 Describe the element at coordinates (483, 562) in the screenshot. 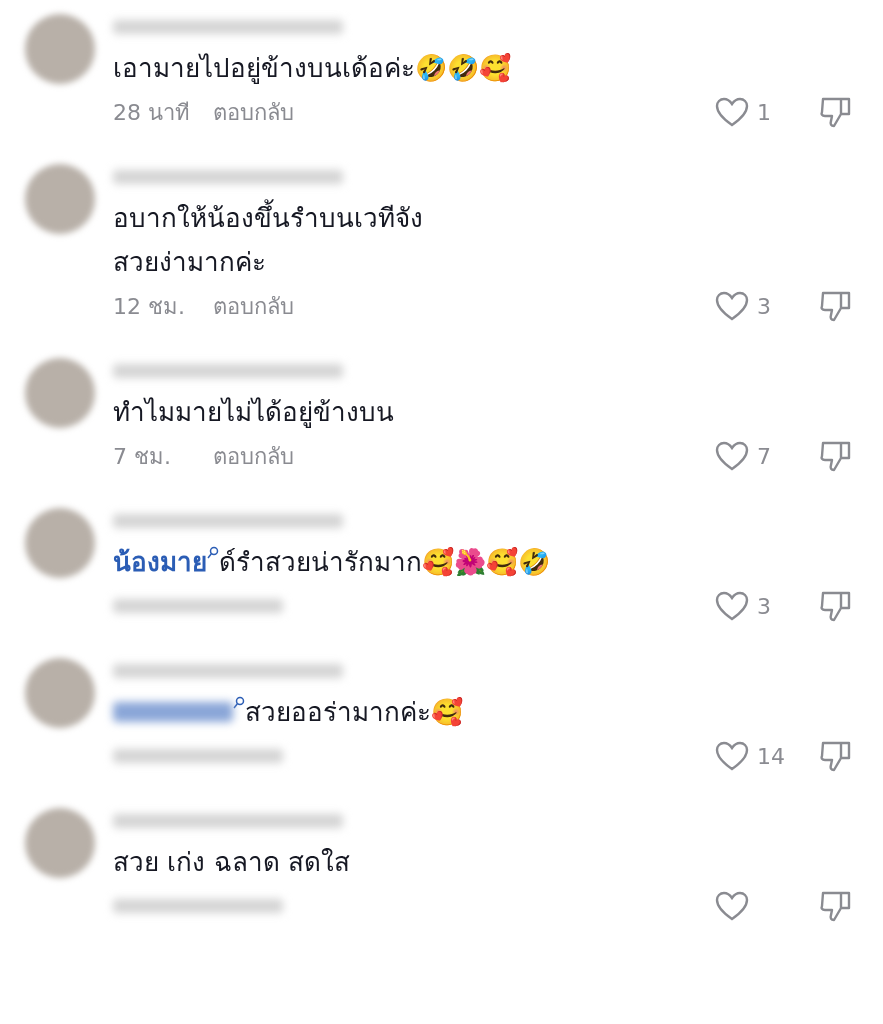

I see `comment-text: น้องมาย ด์รำสวยน่ารักมาก🥰🌺🥰🤣` at that location.